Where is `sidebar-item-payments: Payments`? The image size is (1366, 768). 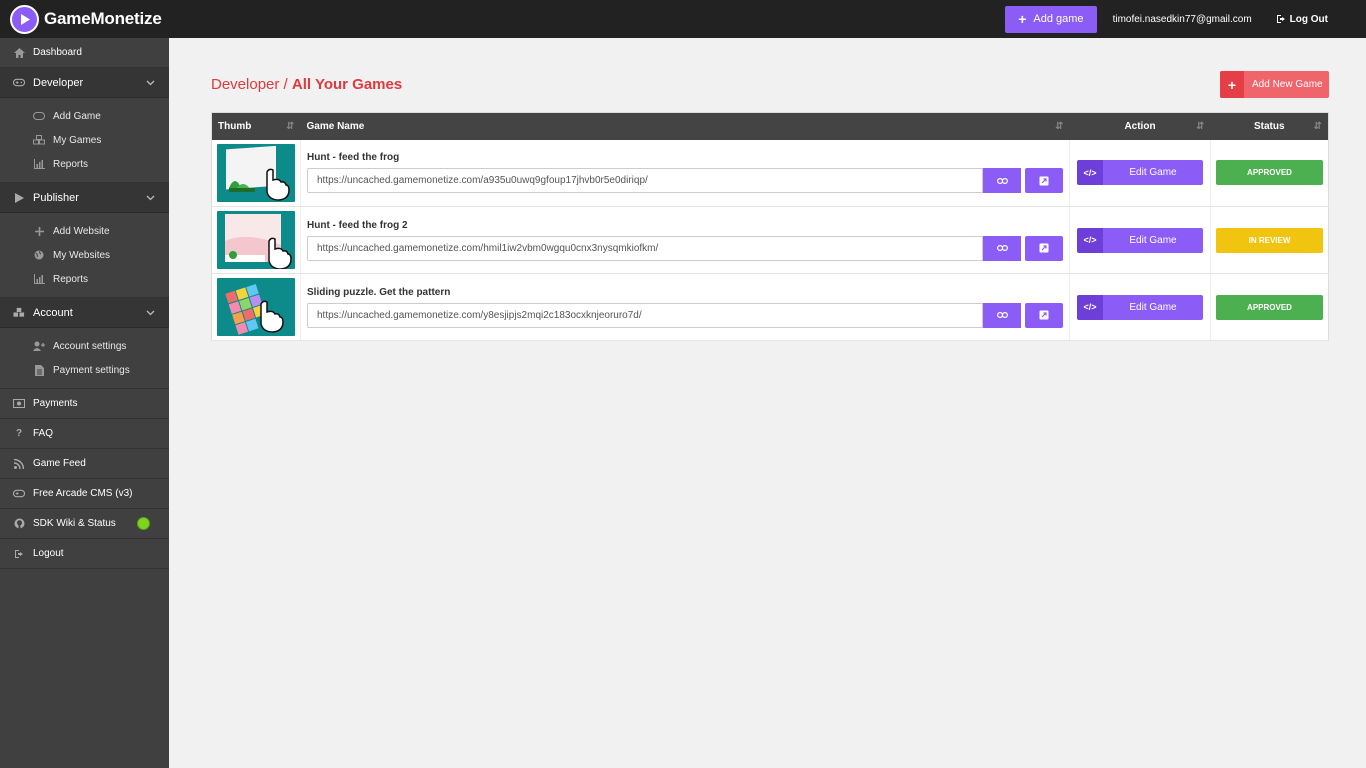 sidebar-item-payments: Payments is located at coordinates (84, 404).